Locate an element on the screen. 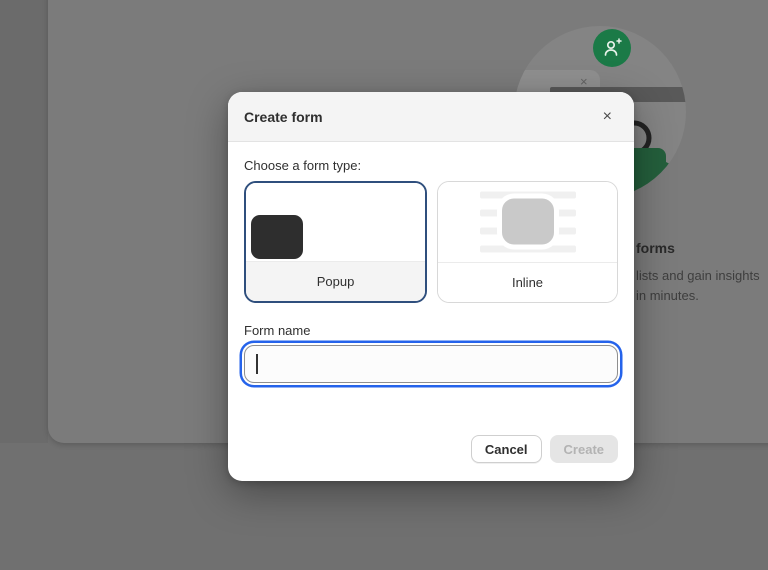  form-name-input is located at coordinates (431, 364).